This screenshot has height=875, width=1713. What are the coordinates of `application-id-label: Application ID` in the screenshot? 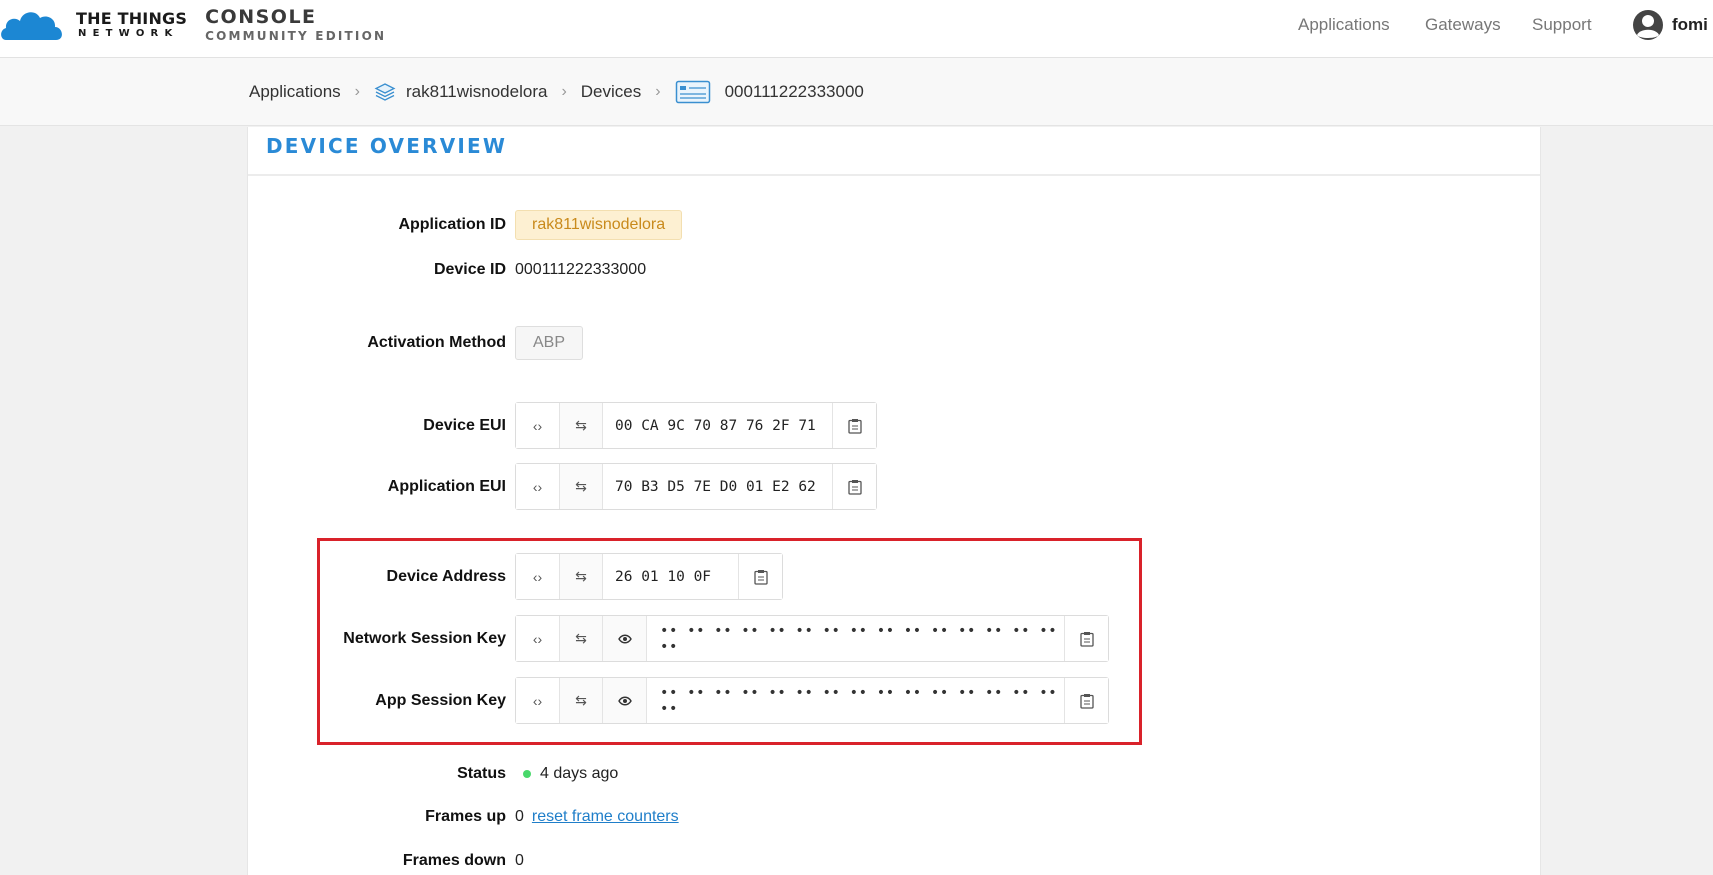 It's located at (452, 224).